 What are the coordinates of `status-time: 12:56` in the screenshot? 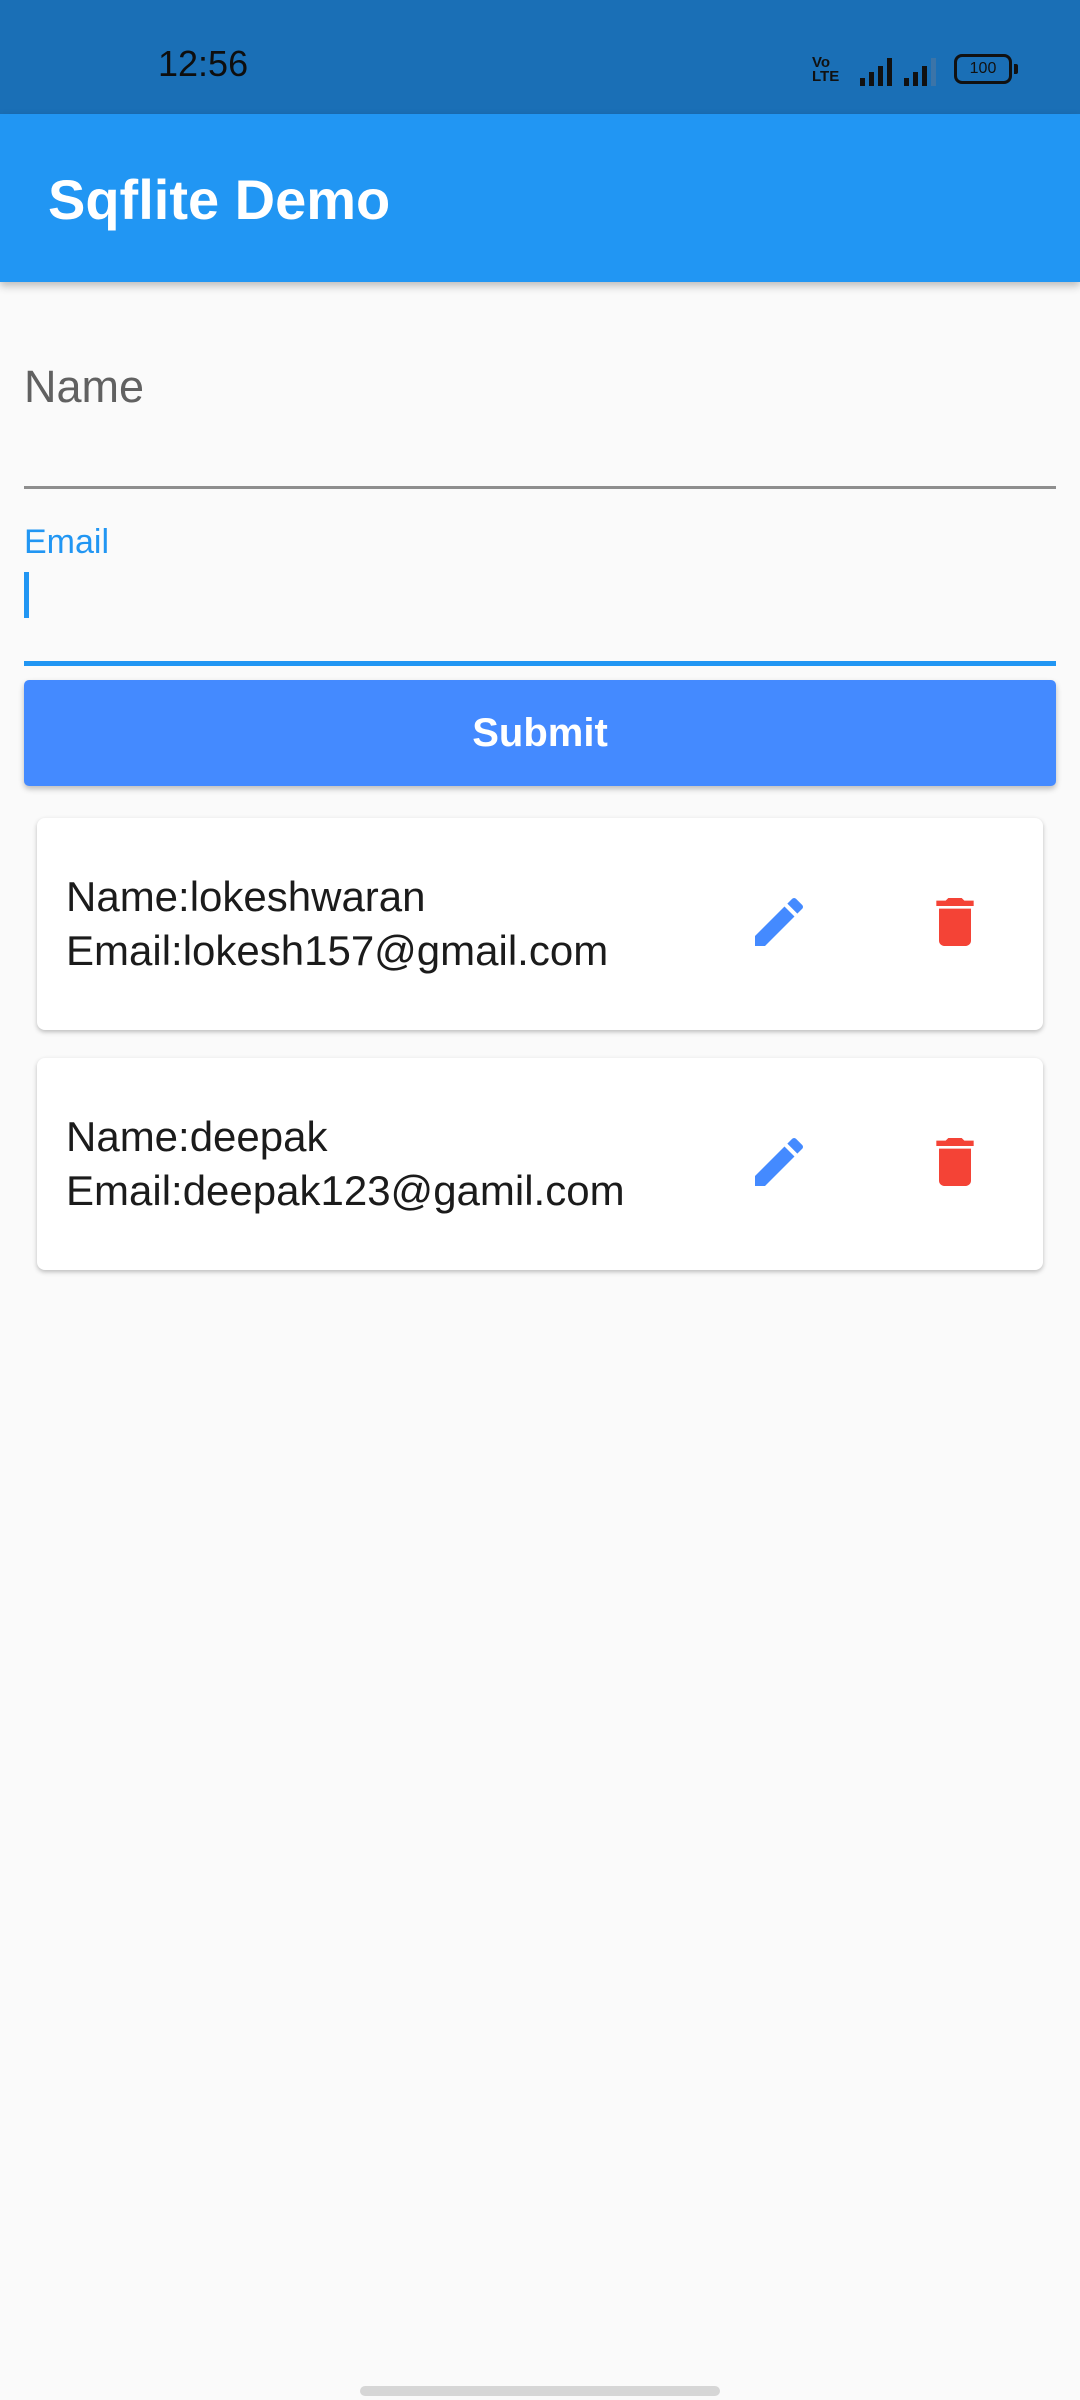 It's located at (203, 63).